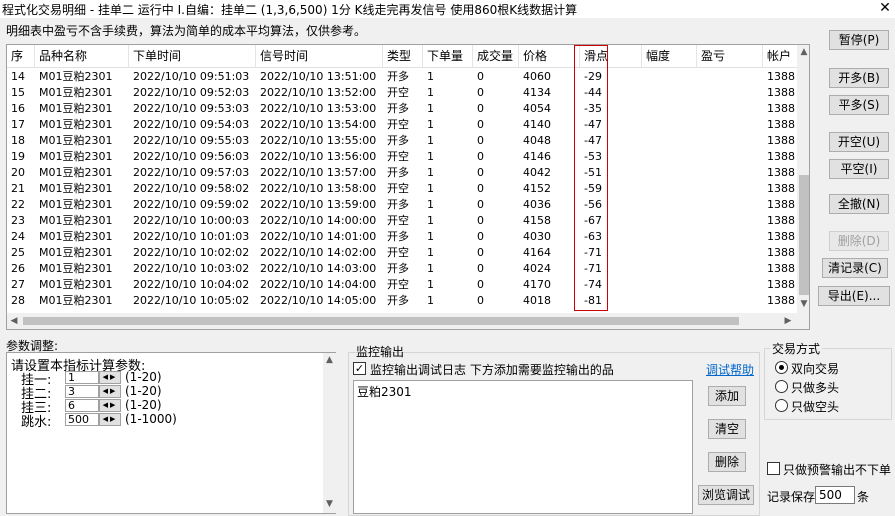 The width and height of the screenshot is (895, 516). I want to click on monitor-list-item: 豆粕2301, so click(384, 391).